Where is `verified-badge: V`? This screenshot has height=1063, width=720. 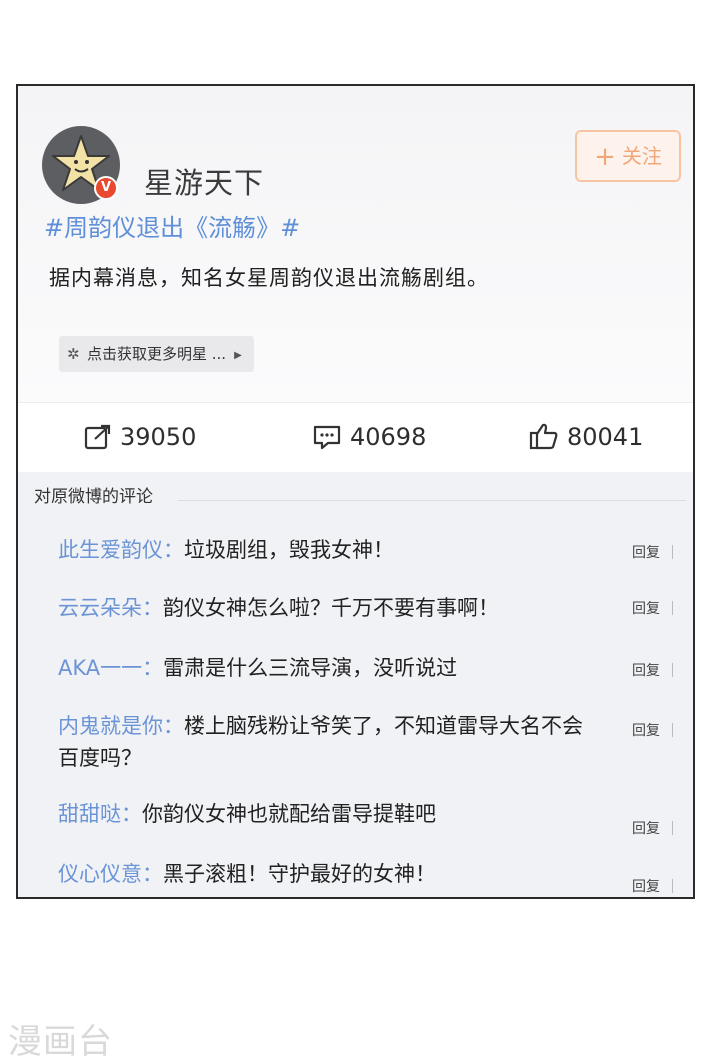
verified-badge: V is located at coordinates (106, 188).